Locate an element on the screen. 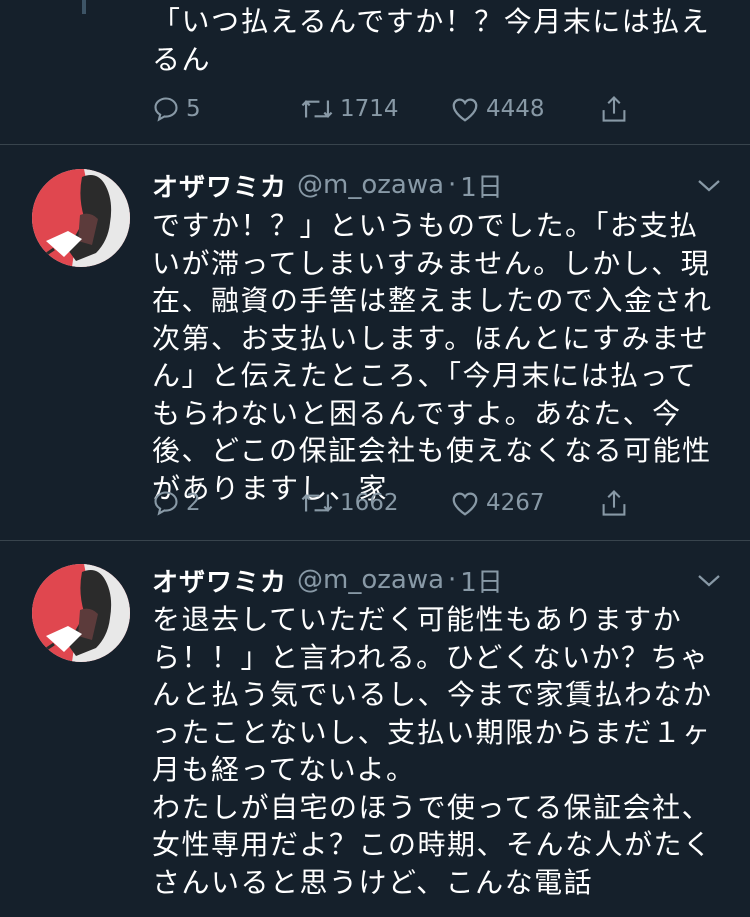  reply-count: 5 is located at coordinates (193, 109).